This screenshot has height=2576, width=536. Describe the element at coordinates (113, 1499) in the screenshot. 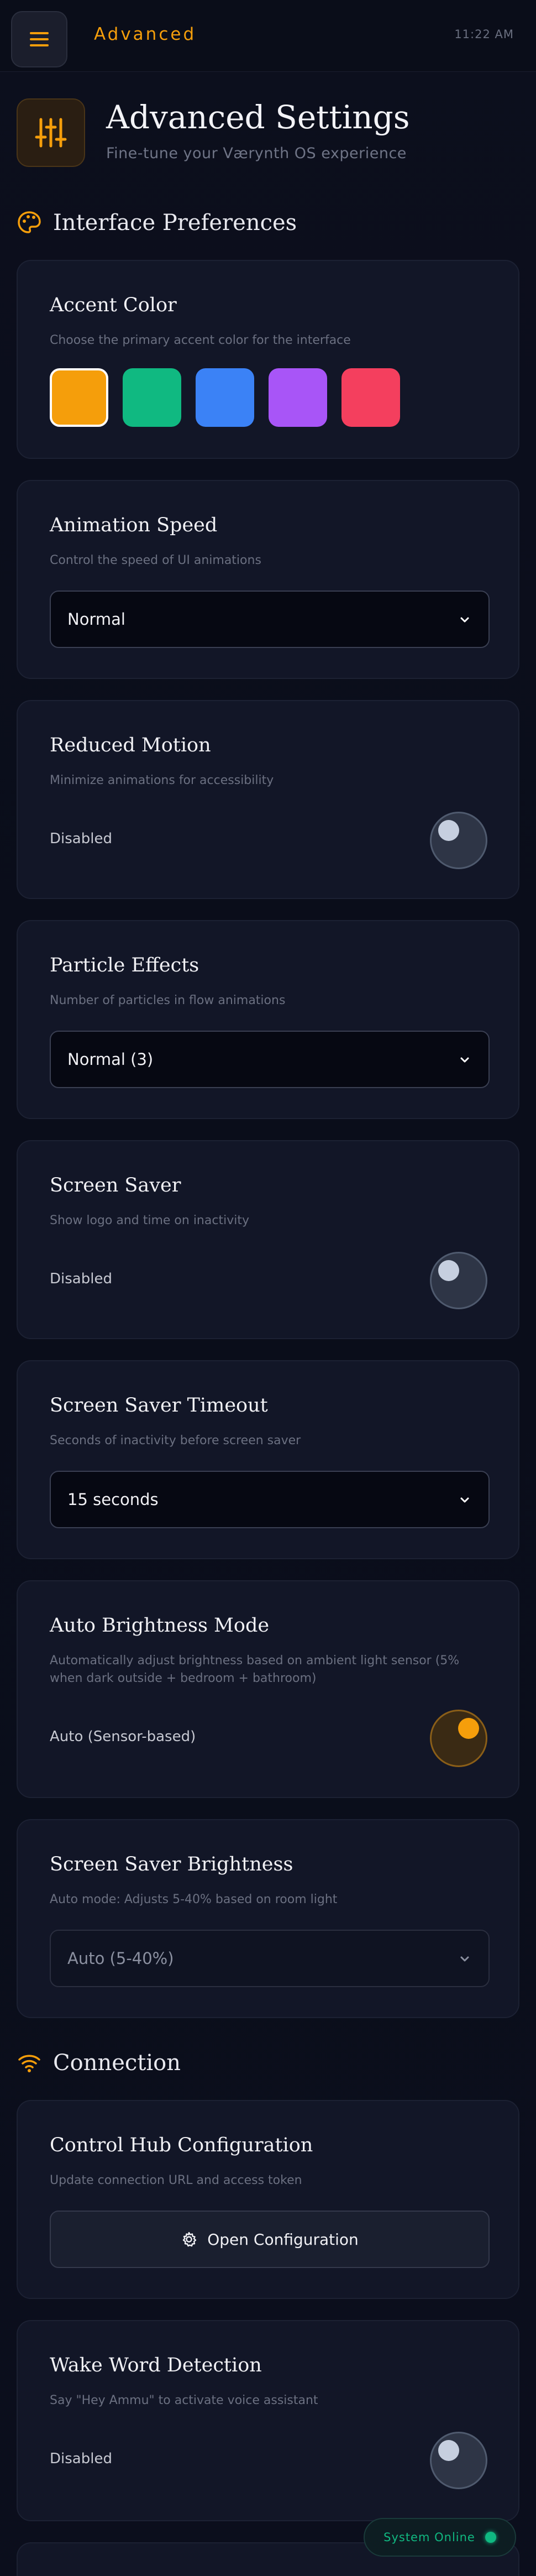

I see `select-value: 15 seconds` at that location.